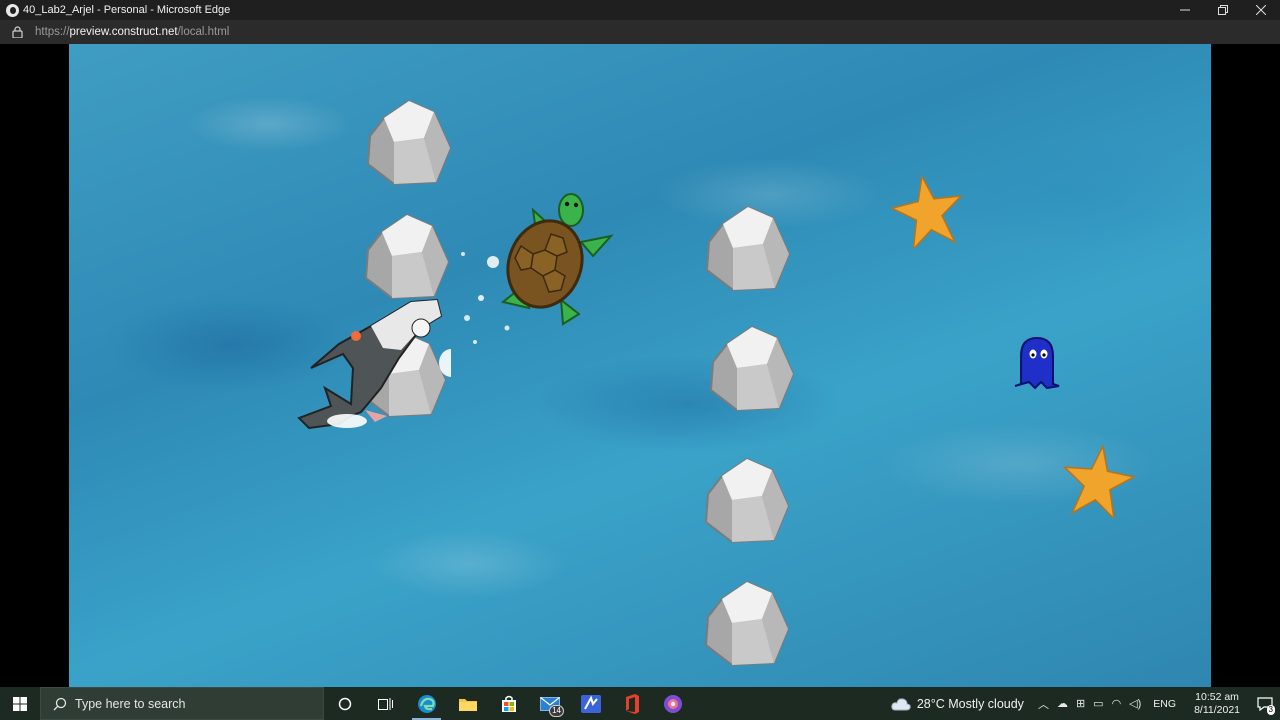 The image size is (1280, 720). I want to click on url-host: preview.construct.net, so click(123, 32).